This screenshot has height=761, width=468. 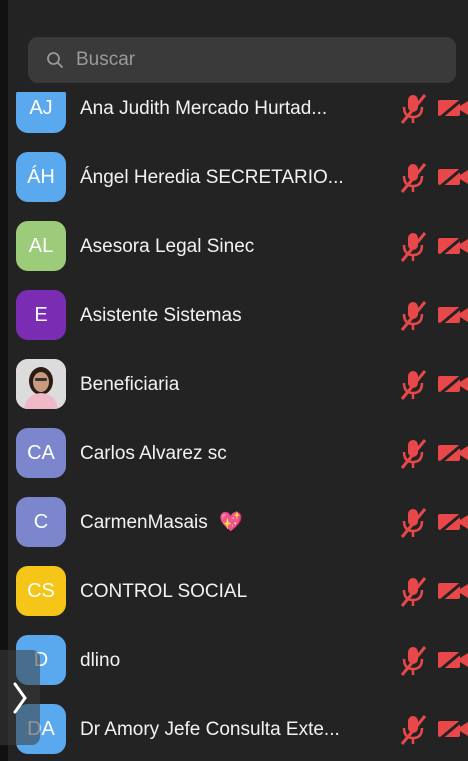 What do you see at coordinates (106, 59) in the screenshot?
I see `search-placeholder: Buscar` at bounding box center [106, 59].